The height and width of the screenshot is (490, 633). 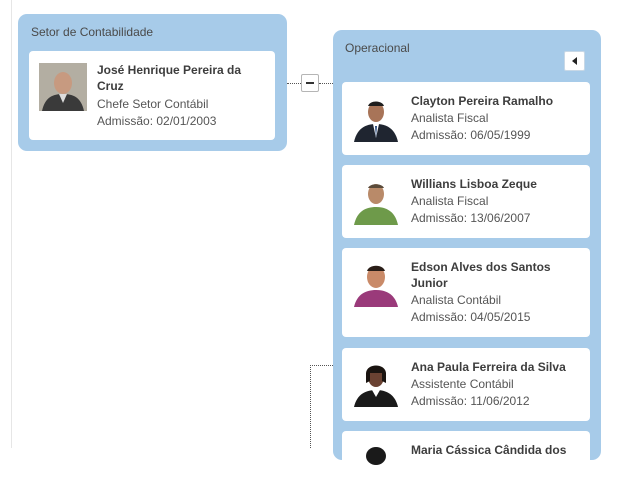 What do you see at coordinates (157, 121) in the screenshot?
I see `employee-admission: Admissão: 02/01/2003` at bounding box center [157, 121].